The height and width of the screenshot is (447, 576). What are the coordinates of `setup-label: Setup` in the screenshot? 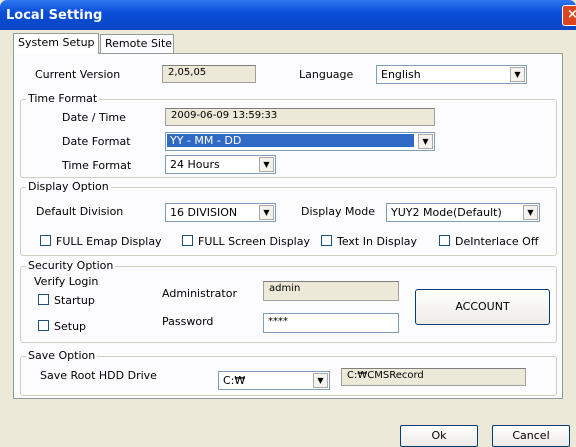 It's located at (70, 326).